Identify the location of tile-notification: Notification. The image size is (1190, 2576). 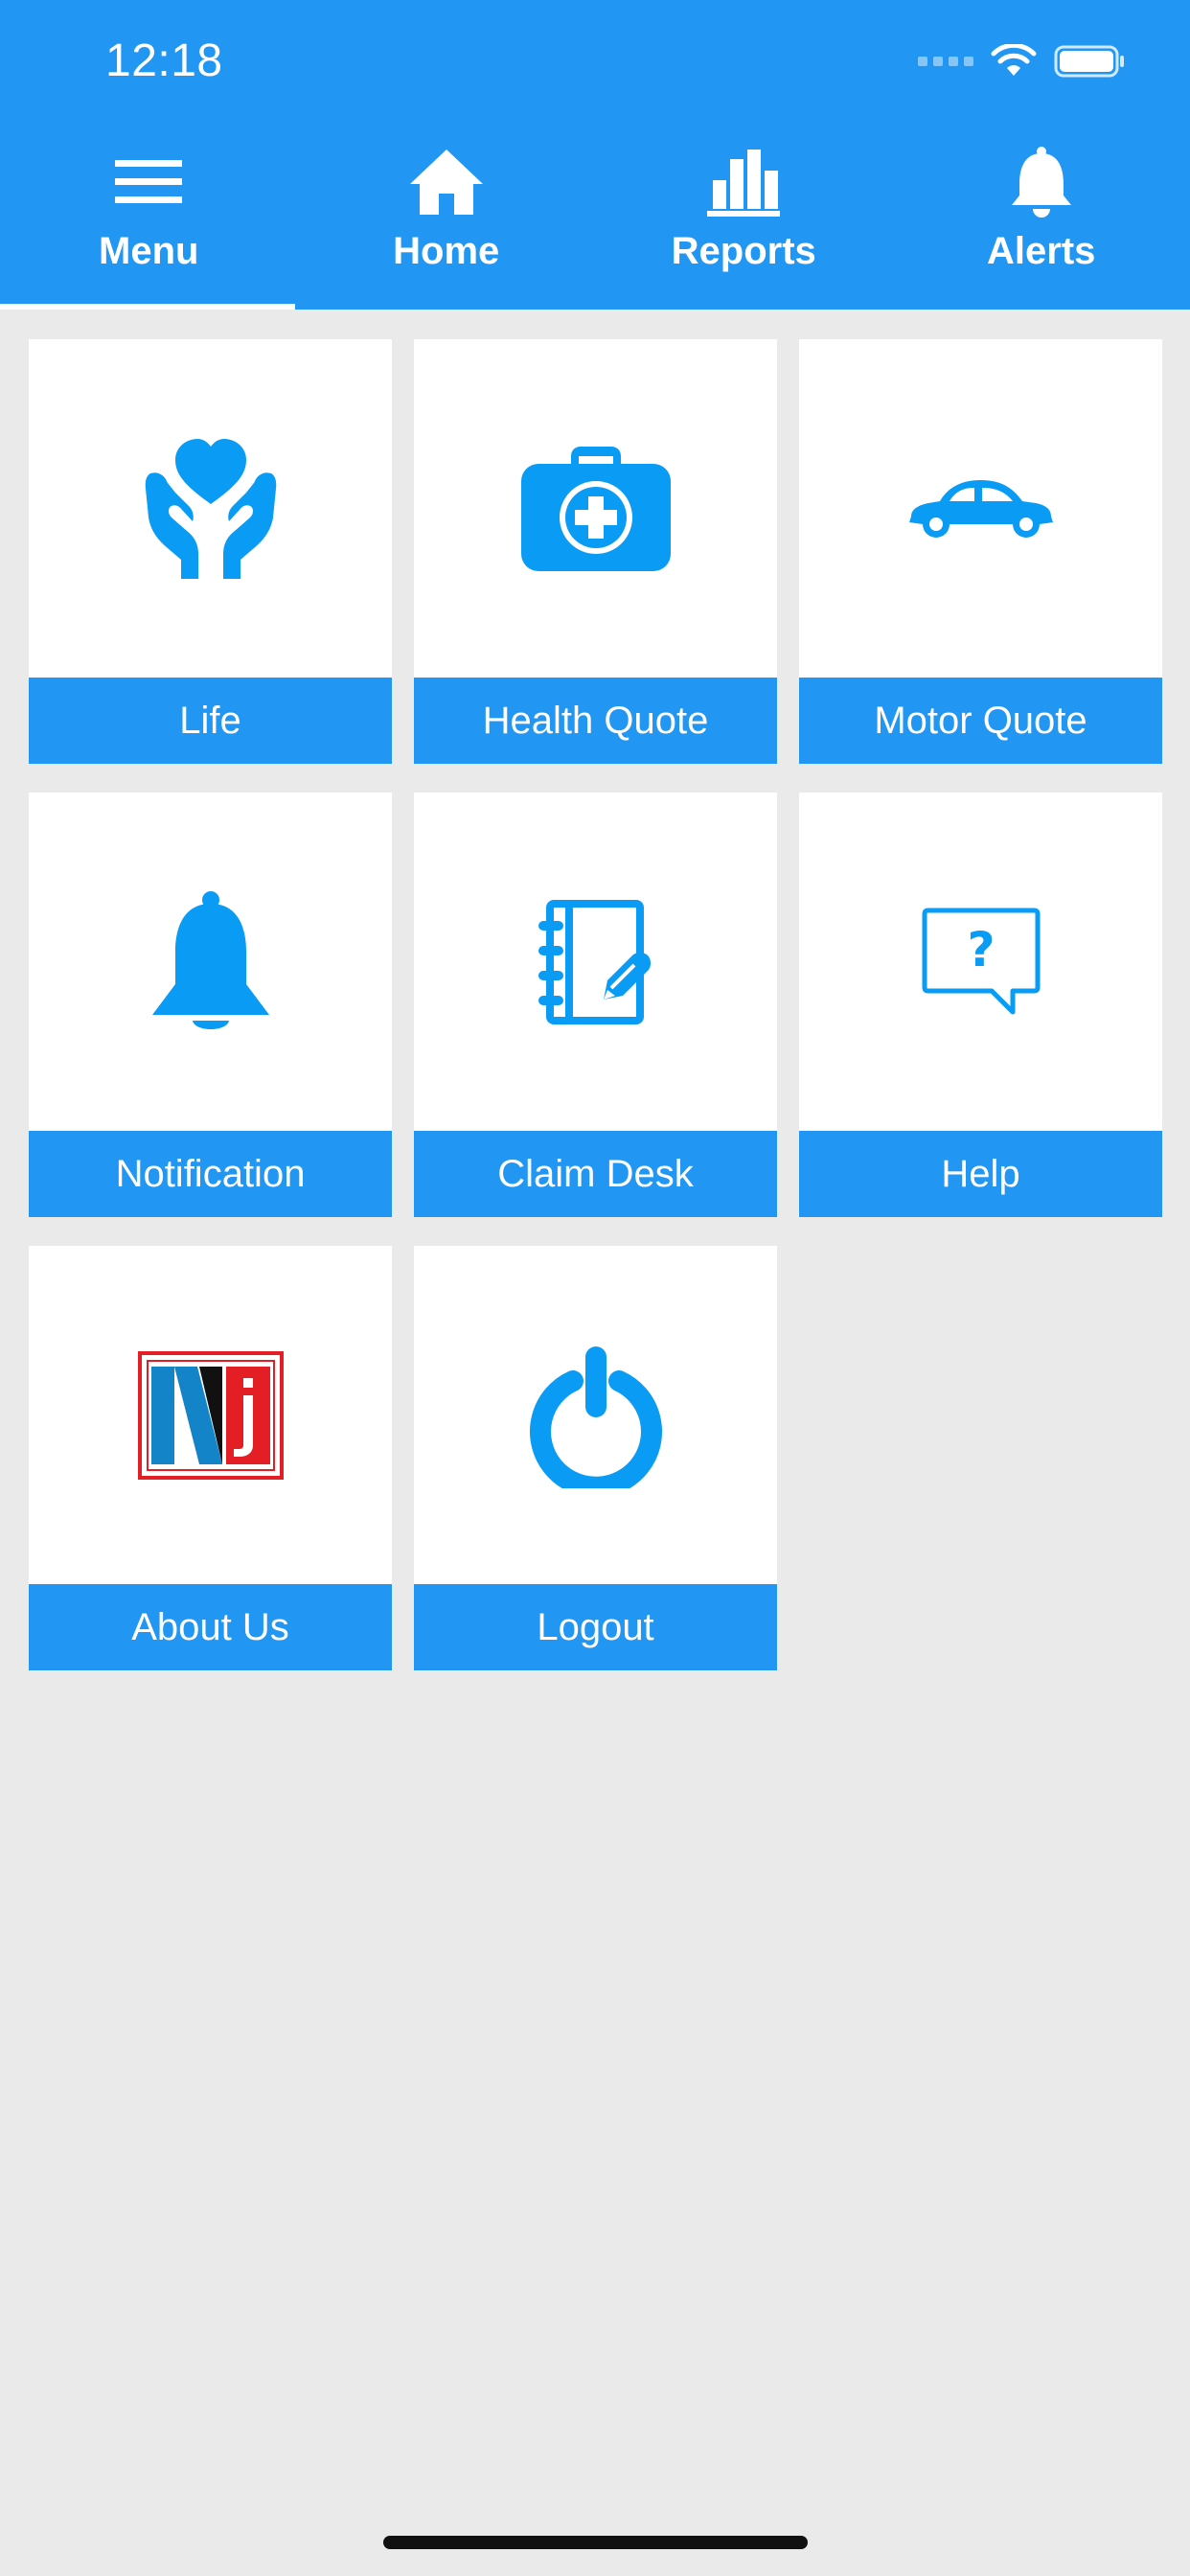
(210, 1005).